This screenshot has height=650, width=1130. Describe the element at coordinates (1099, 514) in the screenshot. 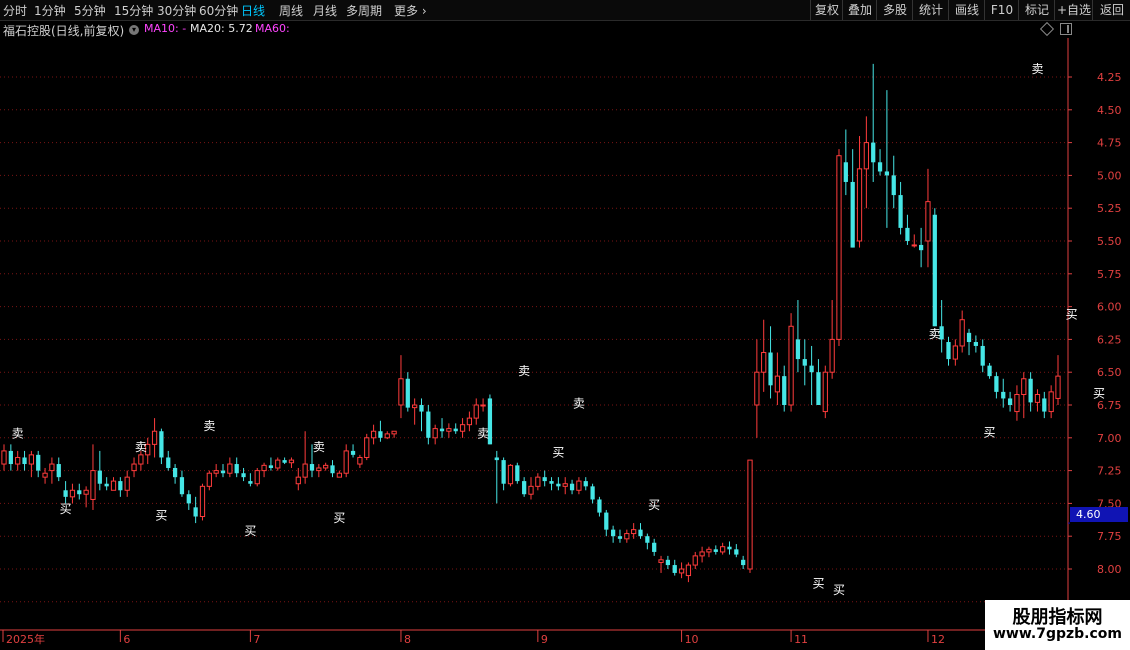

I see `current-price-tag: 4.60` at that location.